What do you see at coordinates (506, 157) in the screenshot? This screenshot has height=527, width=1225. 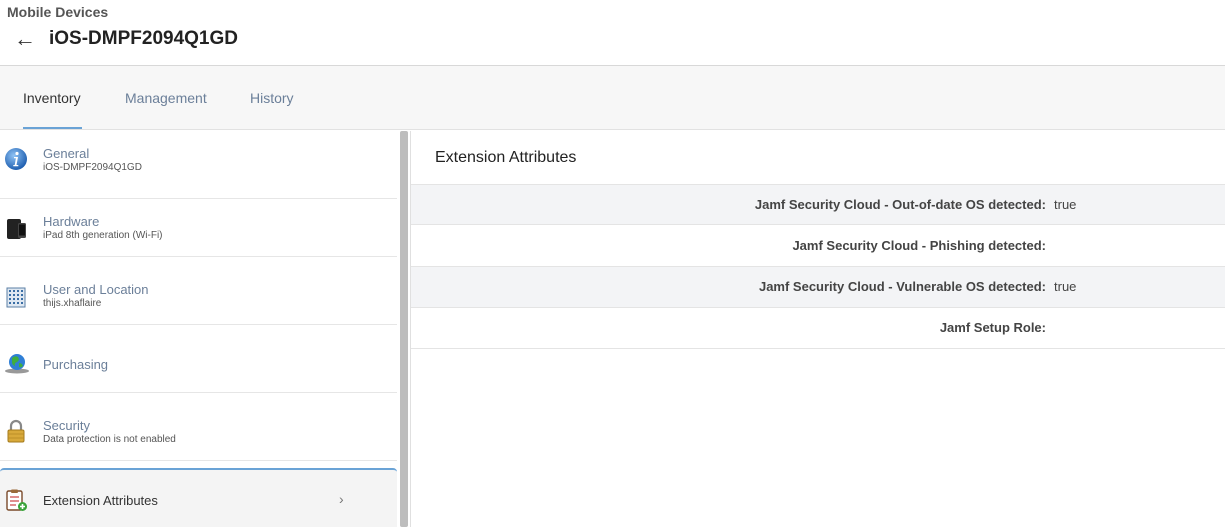 I see `section-title: Extension Attributes` at bounding box center [506, 157].